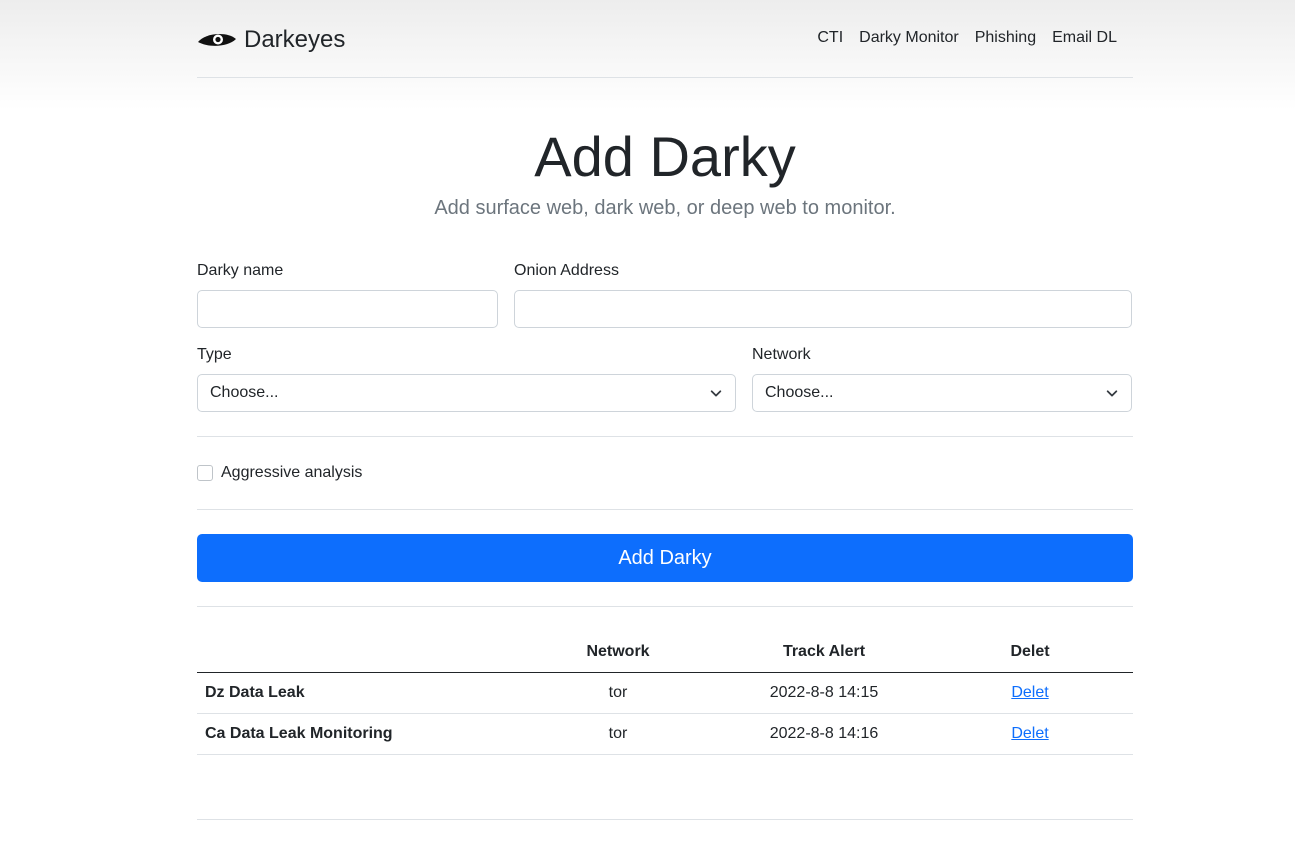 The width and height of the screenshot is (1295, 864). I want to click on row-name: Ca Data Leak Monitoring, so click(356, 734).